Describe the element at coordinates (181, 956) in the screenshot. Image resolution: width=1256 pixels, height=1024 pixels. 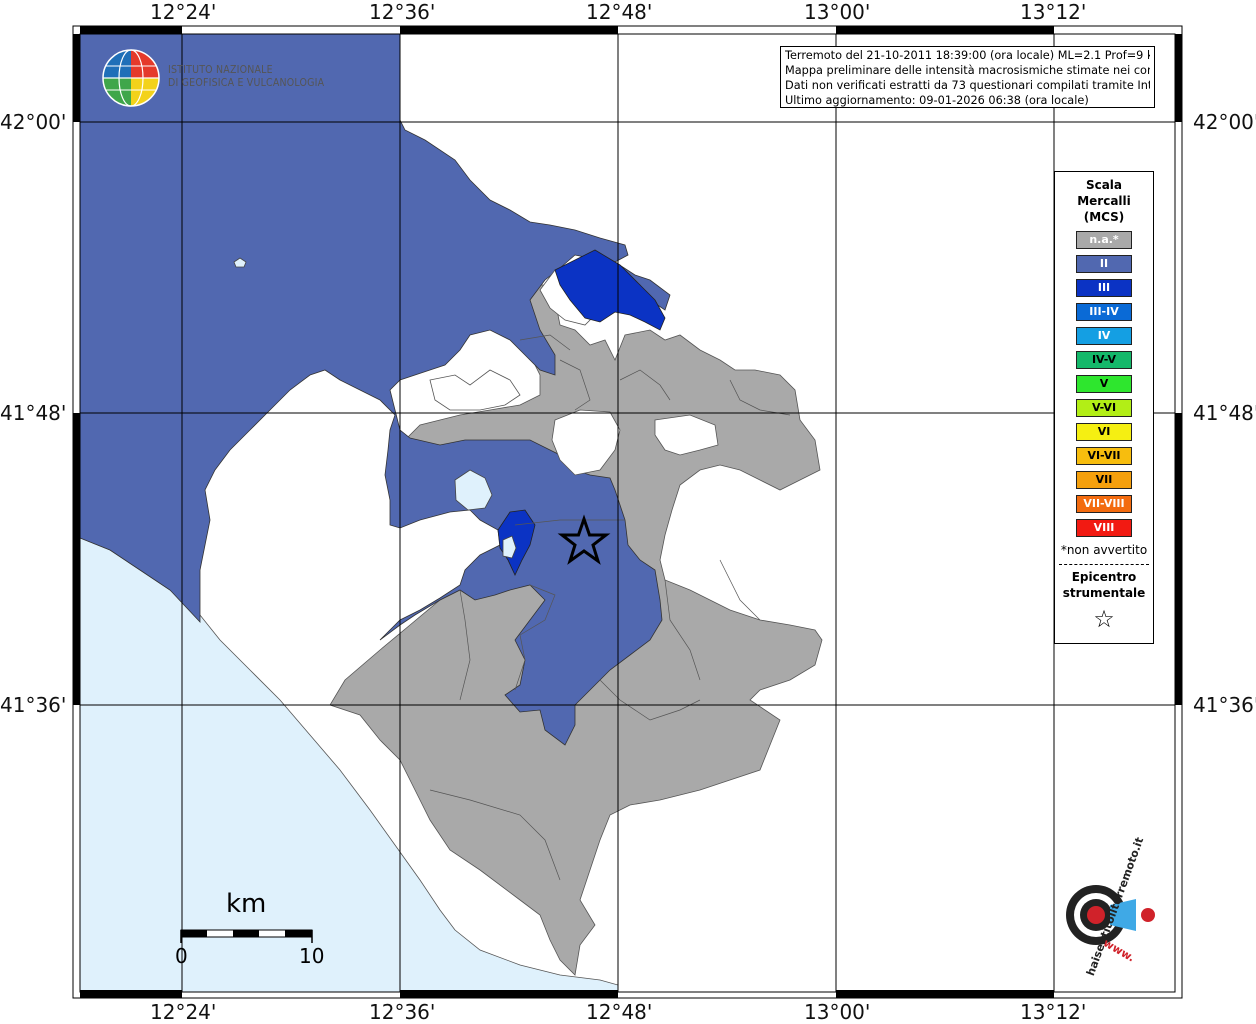
I see `scale-zero: 0` at that location.